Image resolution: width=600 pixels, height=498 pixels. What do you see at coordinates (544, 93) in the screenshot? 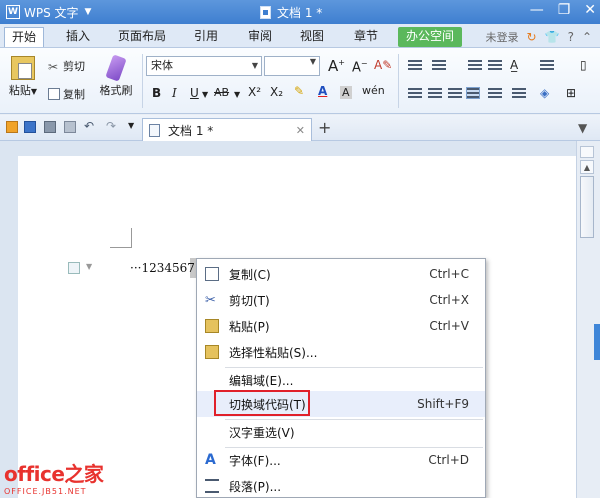
I see `shading-icon: ◈` at bounding box center [544, 93].